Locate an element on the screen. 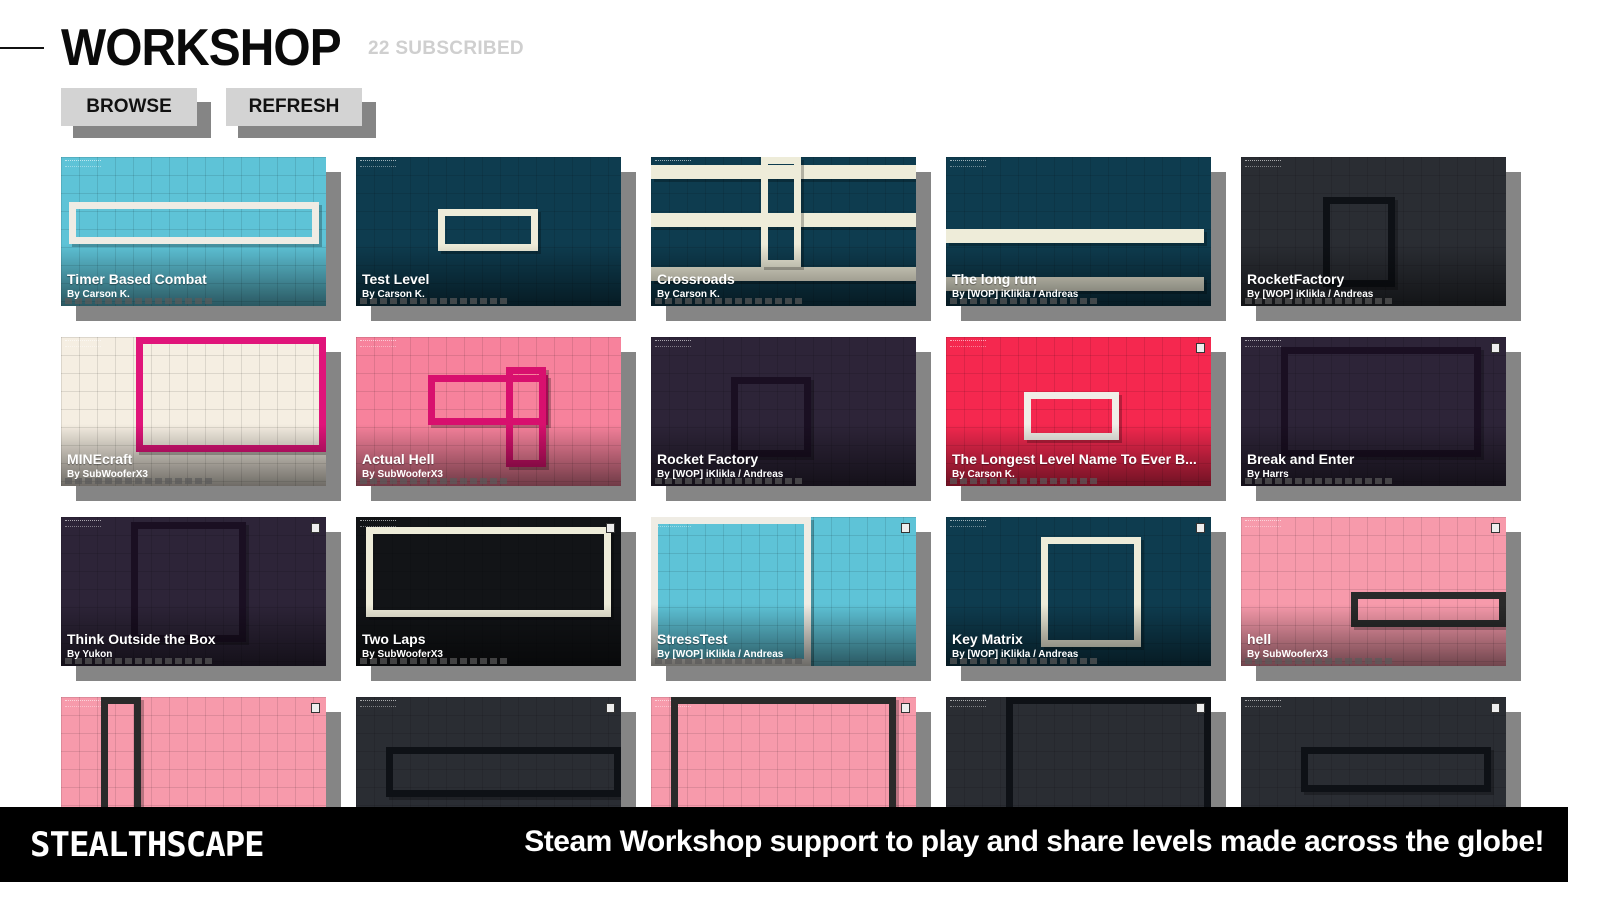  level-name: hell is located at coordinates (1259, 639).